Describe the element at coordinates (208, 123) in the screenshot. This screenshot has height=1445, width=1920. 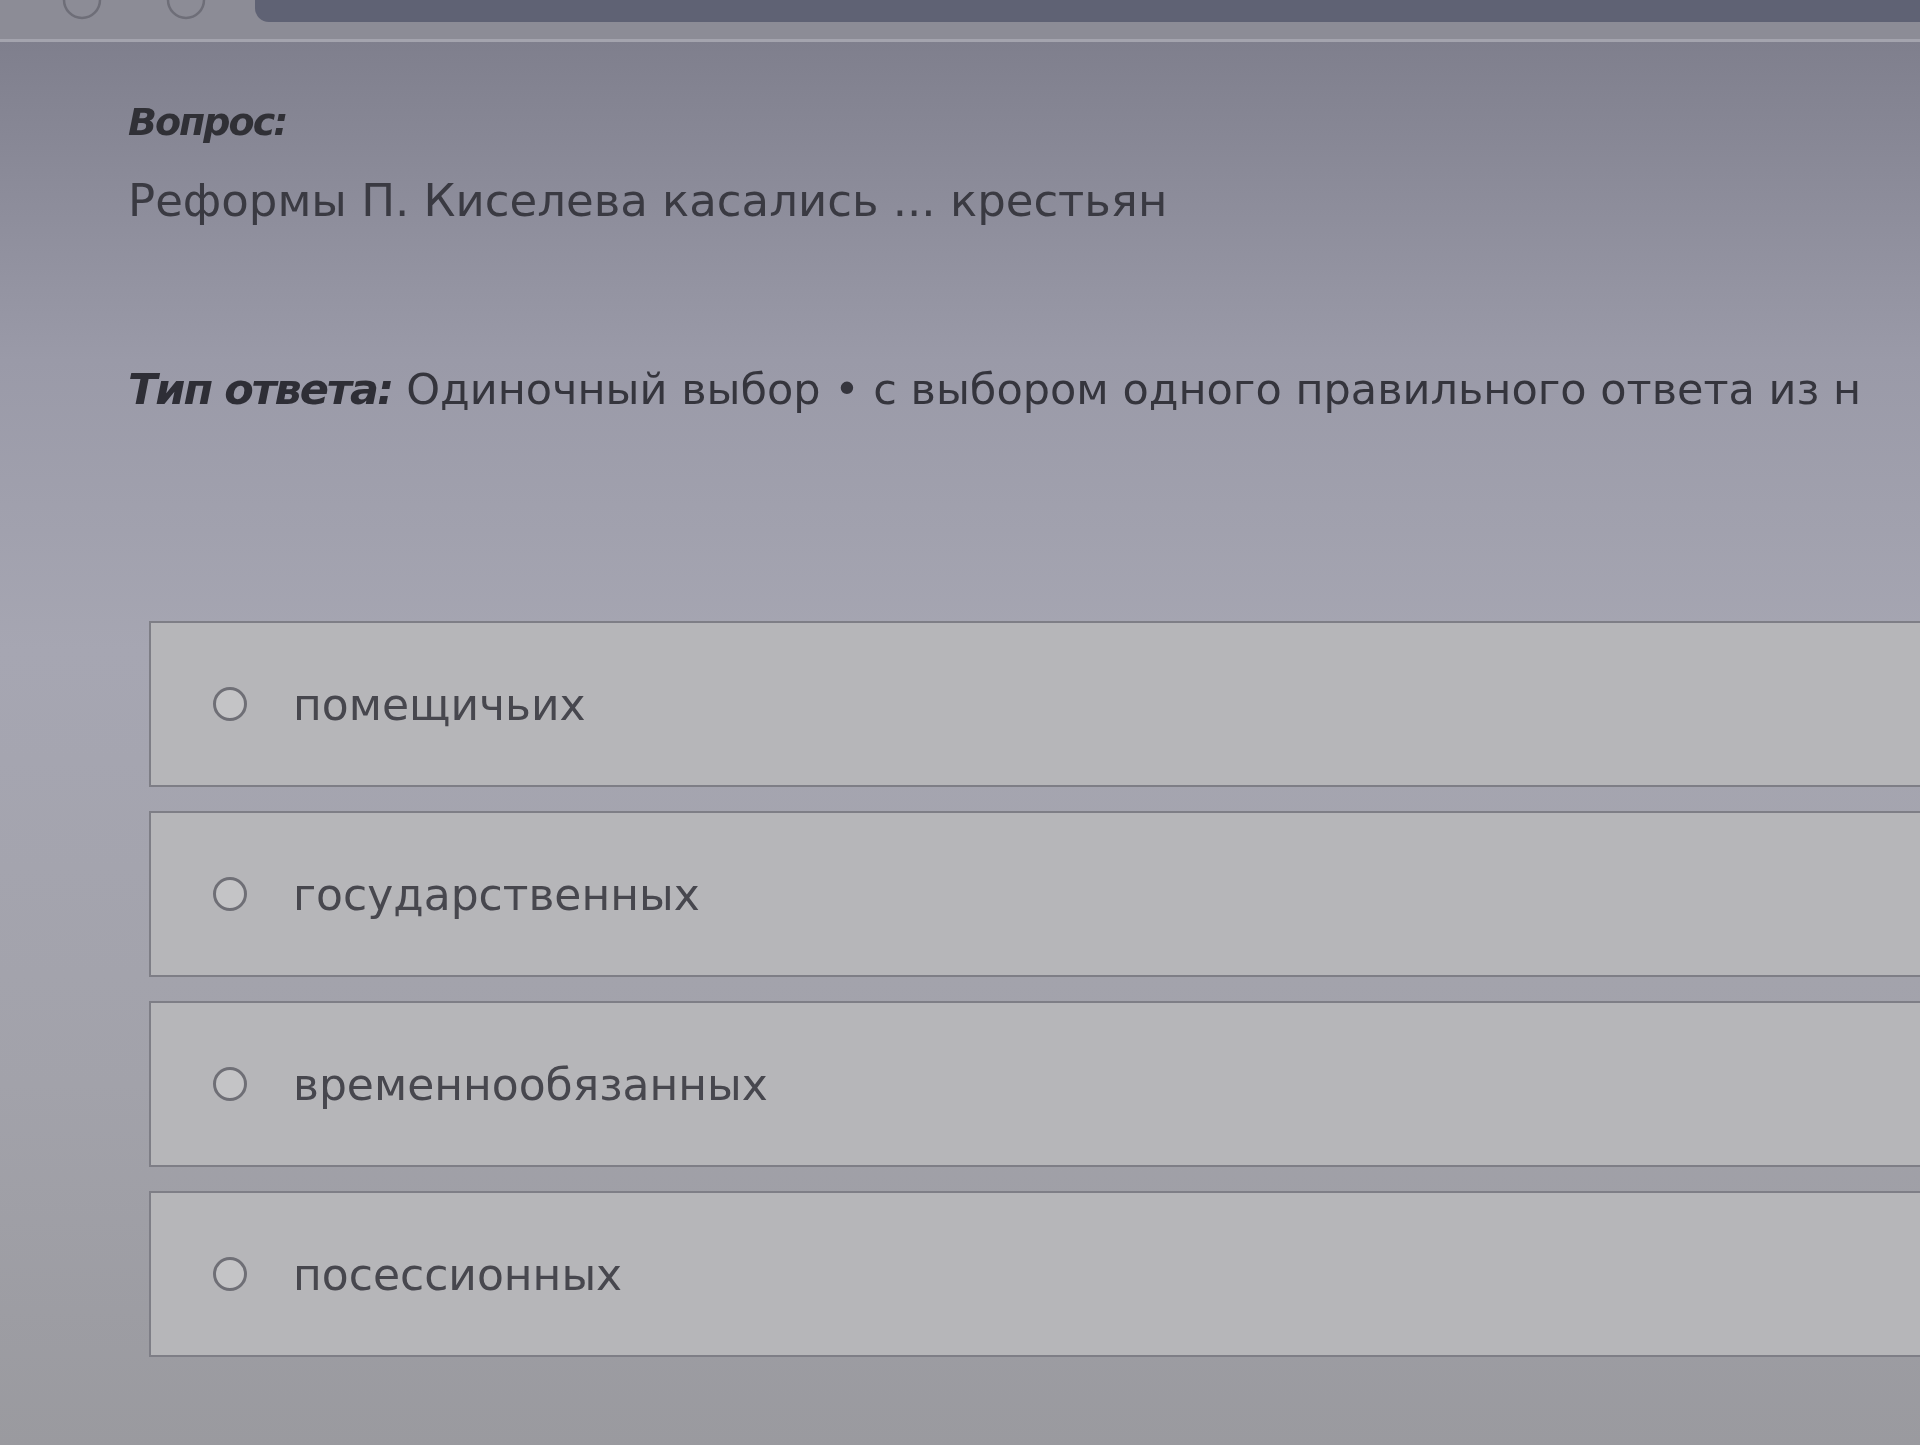
I see `question-heading: Вопрос:` at that location.